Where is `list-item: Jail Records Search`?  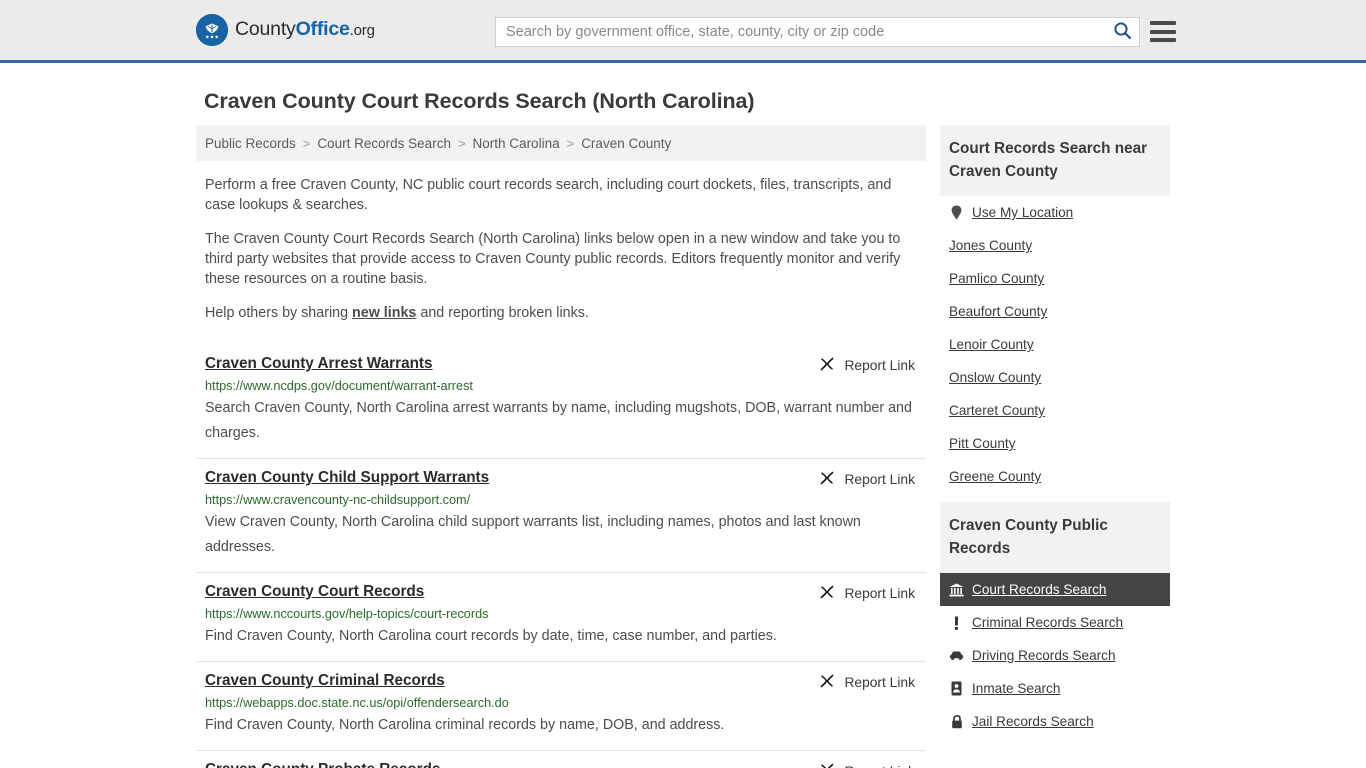
list-item: Jail Records Search is located at coordinates (1055, 721).